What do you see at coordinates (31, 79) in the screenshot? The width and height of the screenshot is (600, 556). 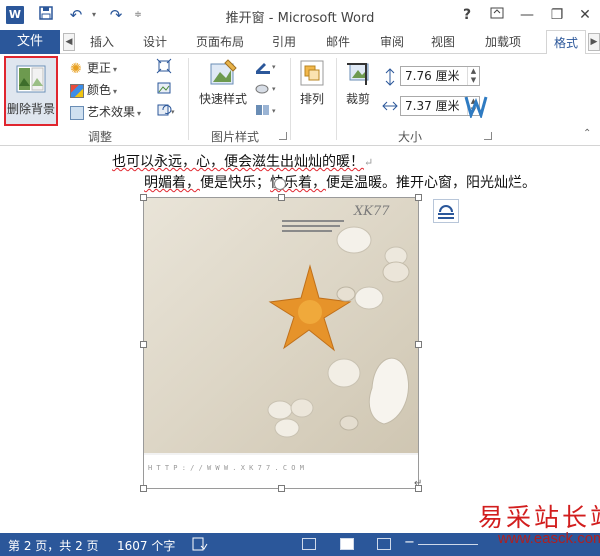 I see `remove-background-icon` at bounding box center [31, 79].